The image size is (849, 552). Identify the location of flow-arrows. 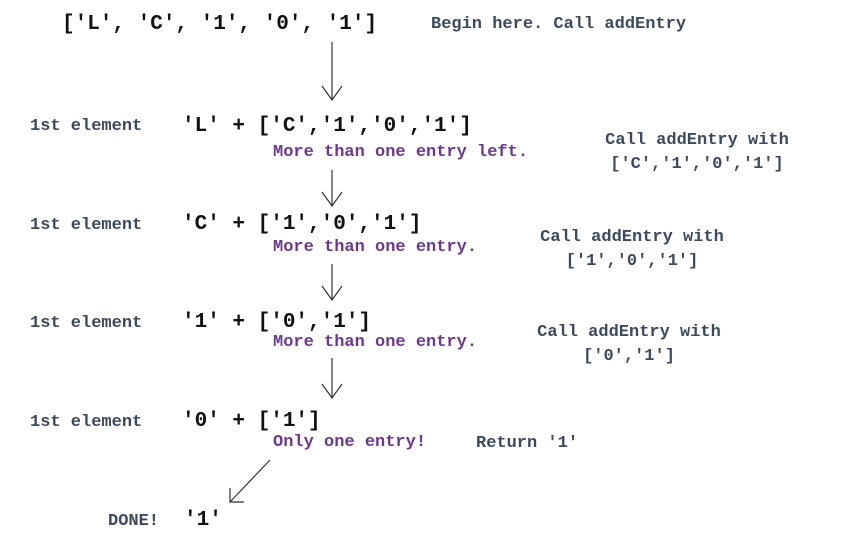
(286, 272).